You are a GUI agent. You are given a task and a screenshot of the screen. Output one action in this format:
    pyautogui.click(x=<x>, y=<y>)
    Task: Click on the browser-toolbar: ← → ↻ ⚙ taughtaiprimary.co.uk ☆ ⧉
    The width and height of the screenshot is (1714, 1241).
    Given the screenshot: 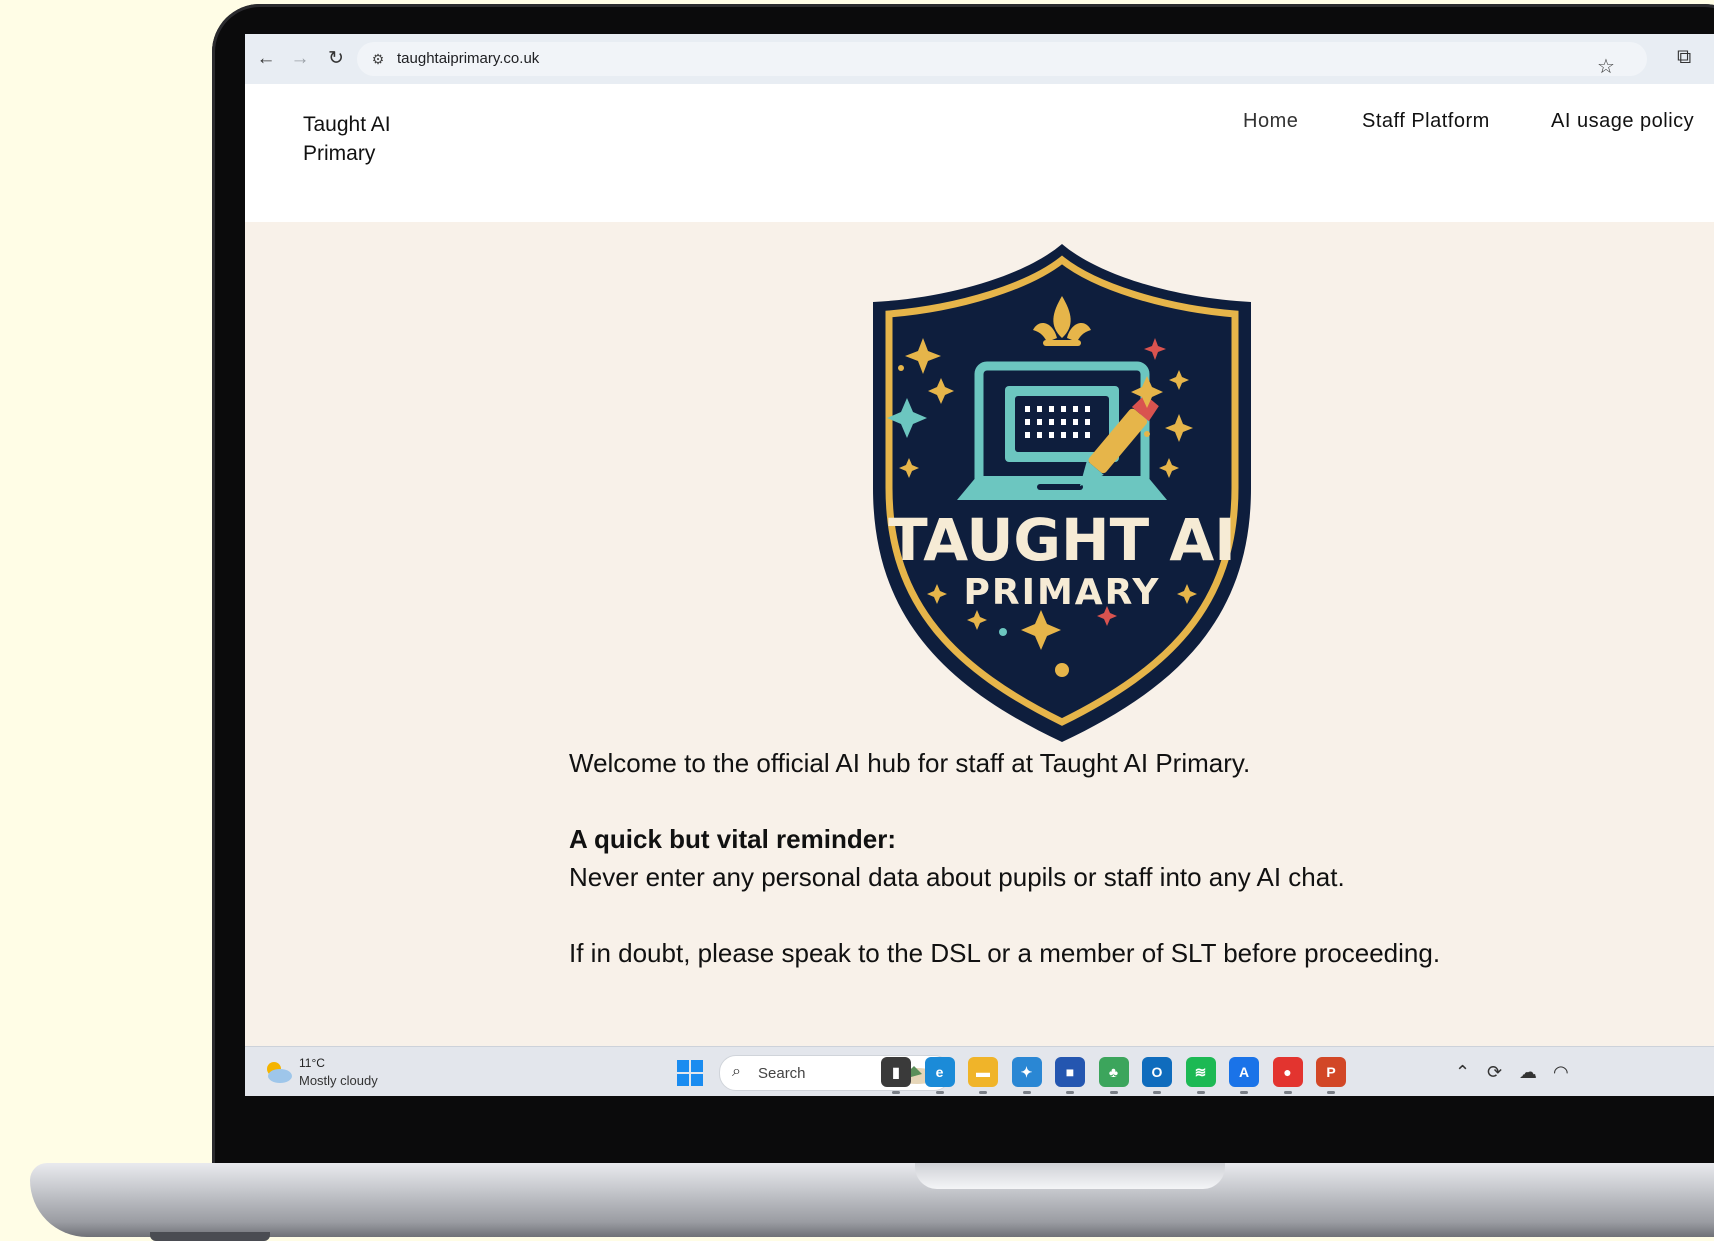 What is the action you would take?
    pyautogui.click(x=979, y=59)
    